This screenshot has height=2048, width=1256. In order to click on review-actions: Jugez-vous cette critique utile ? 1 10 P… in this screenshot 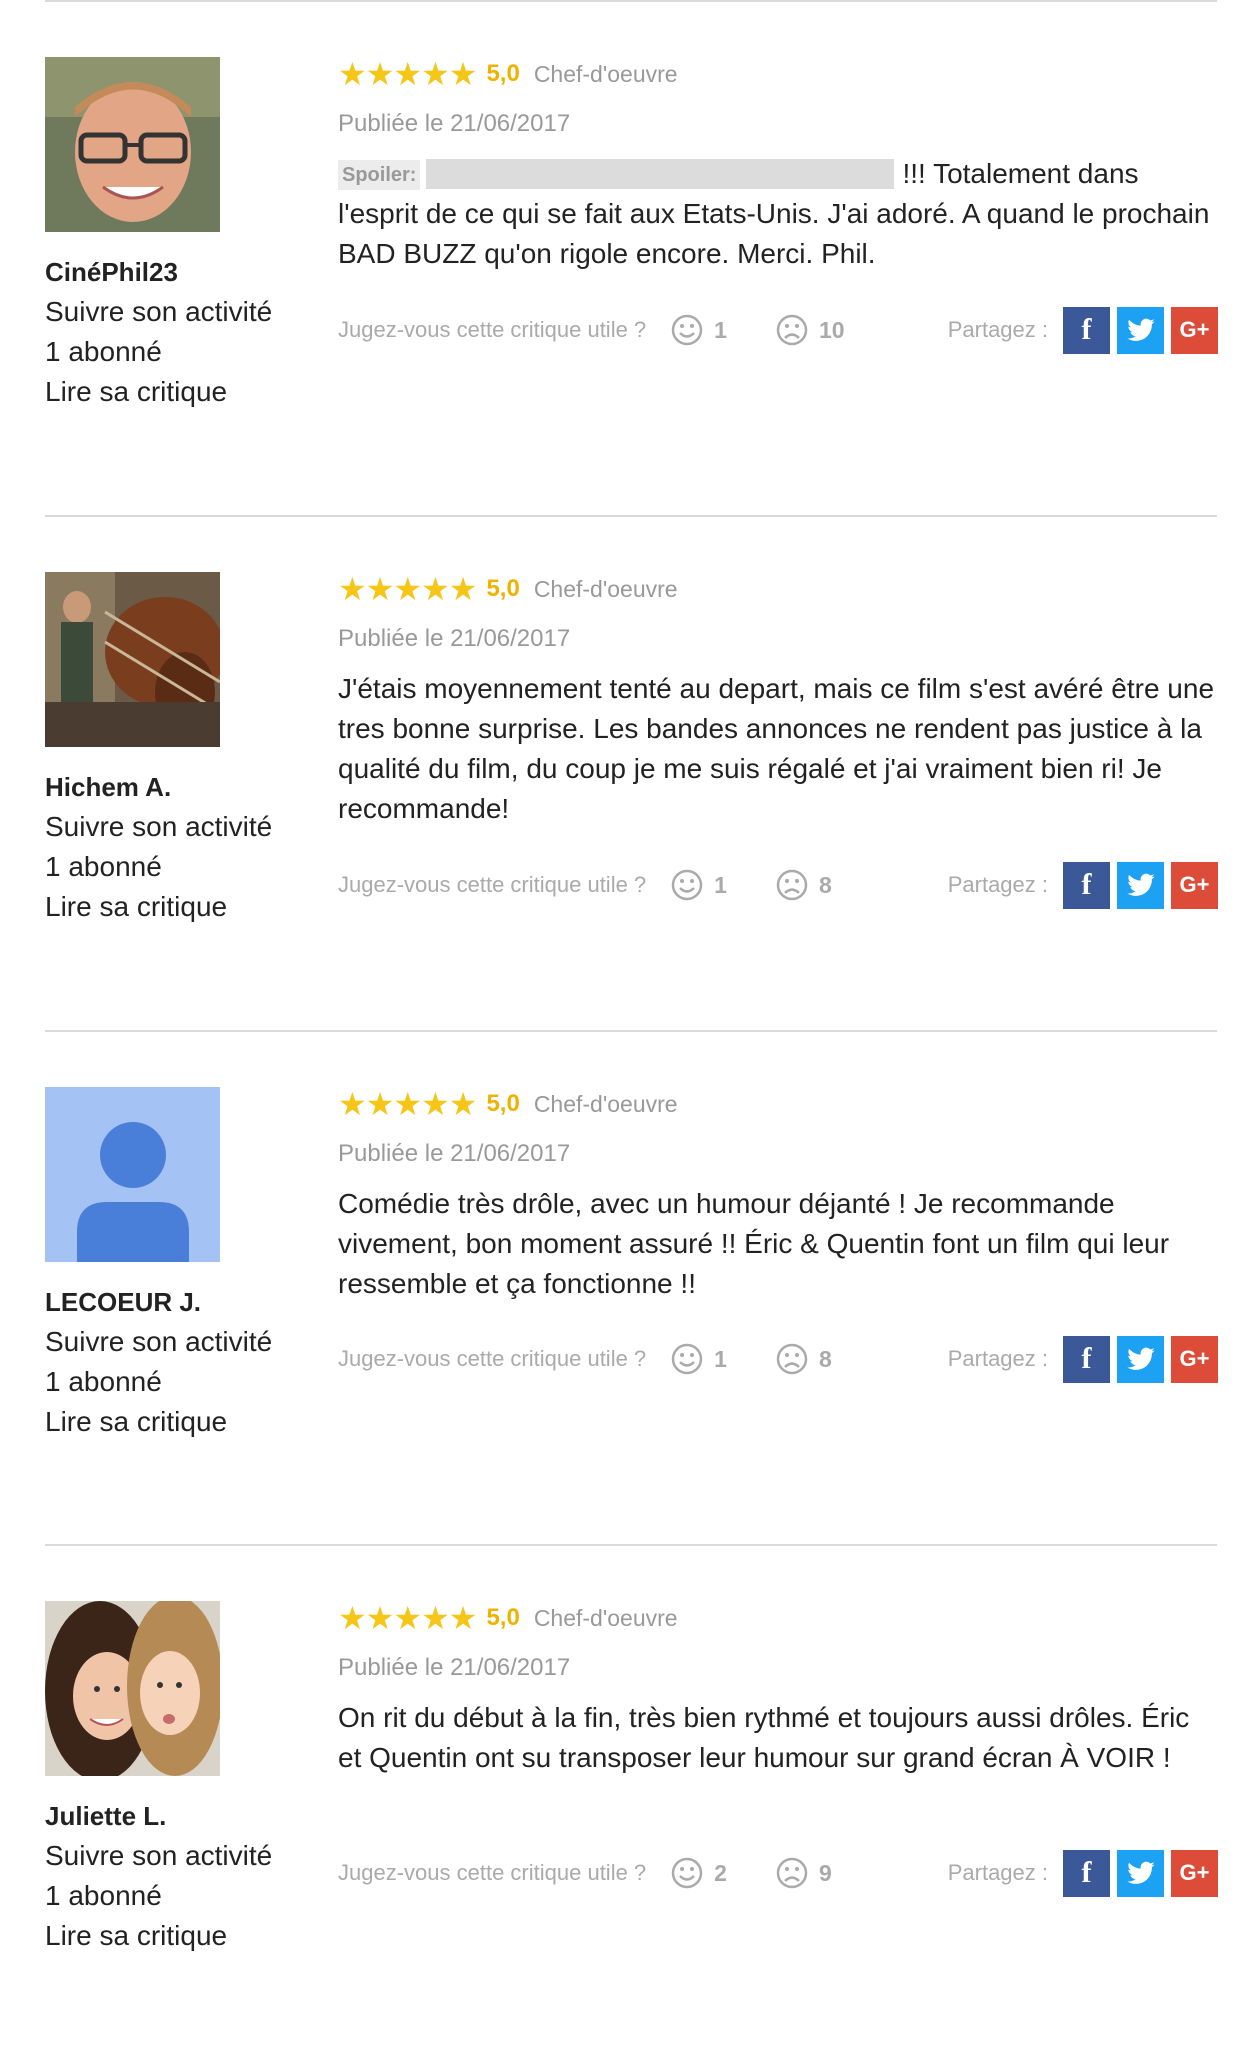, I will do `click(778, 330)`.